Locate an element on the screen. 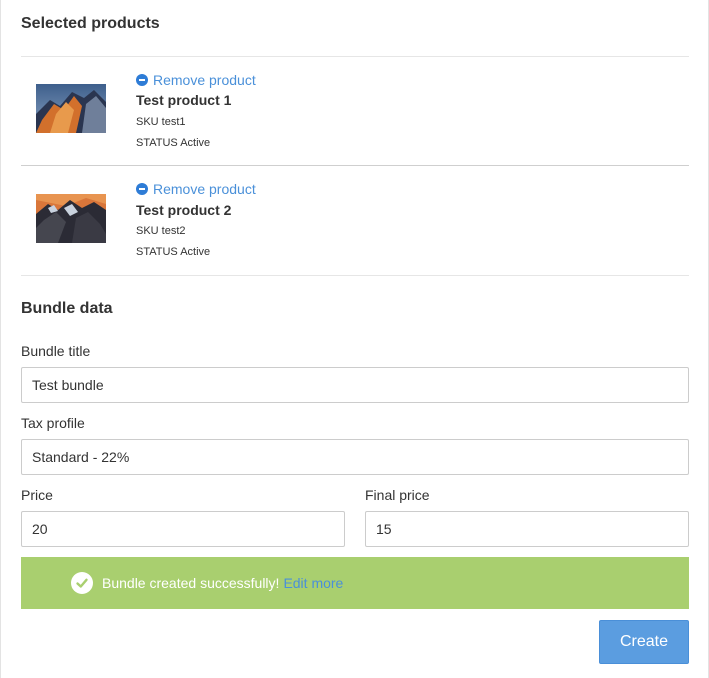 The width and height of the screenshot is (709, 678). product-sku: SKU test2 is located at coordinates (161, 231).